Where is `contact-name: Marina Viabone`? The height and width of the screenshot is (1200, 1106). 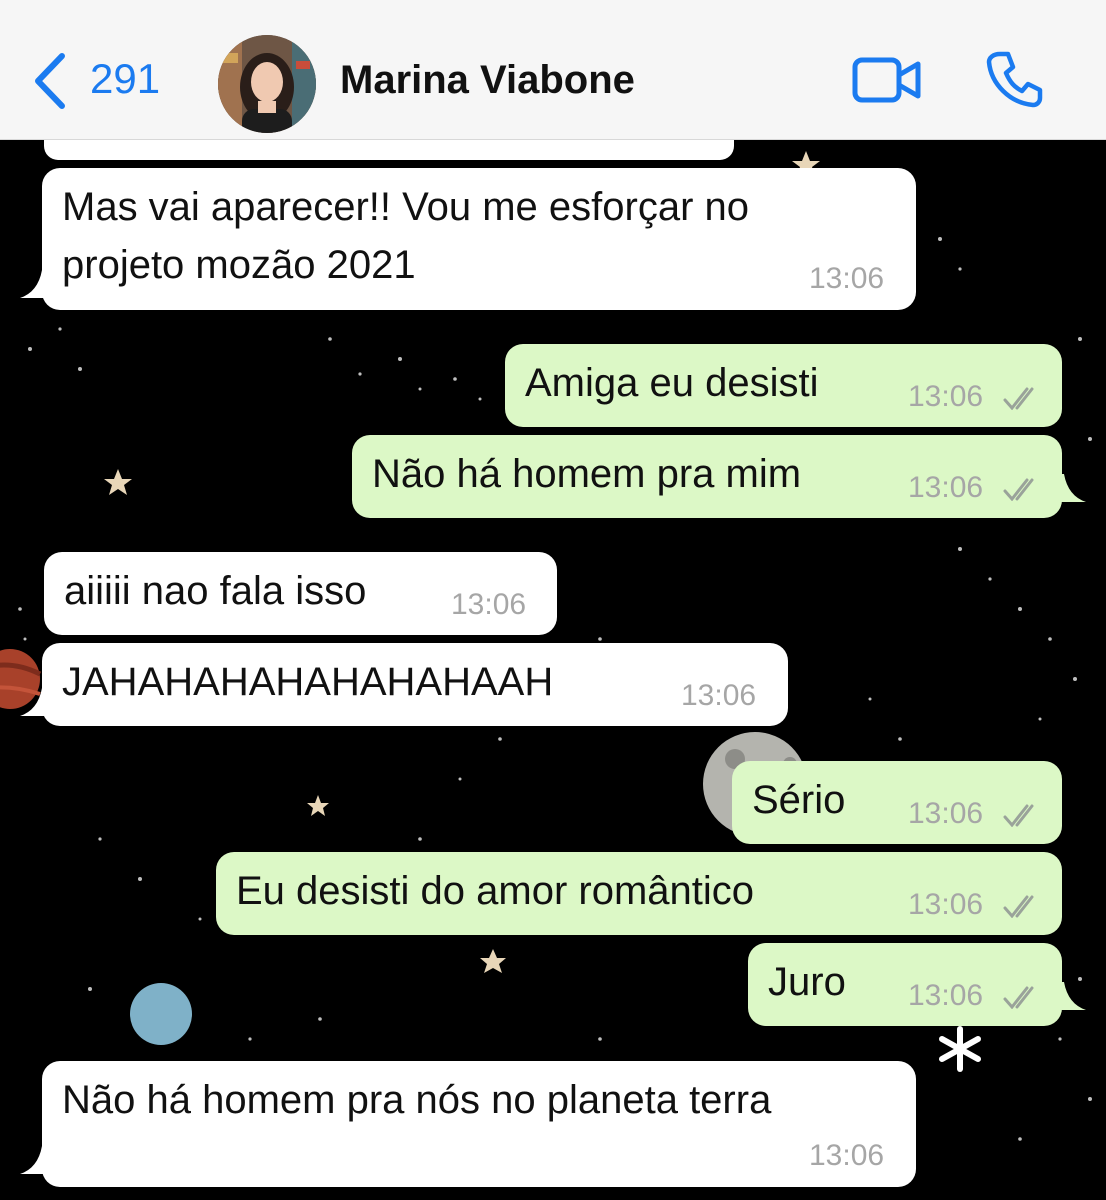
contact-name: Marina Viabone is located at coordinates (487, 80).